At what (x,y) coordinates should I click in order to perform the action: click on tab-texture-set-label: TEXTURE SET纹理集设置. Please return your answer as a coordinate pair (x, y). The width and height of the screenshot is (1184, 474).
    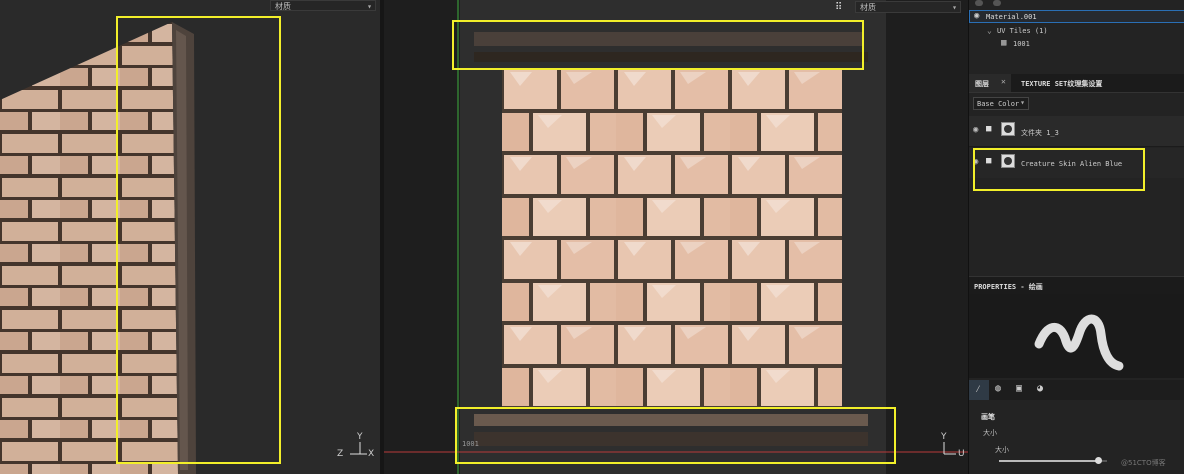
    Looking at the image, I should click on (1062, 84).